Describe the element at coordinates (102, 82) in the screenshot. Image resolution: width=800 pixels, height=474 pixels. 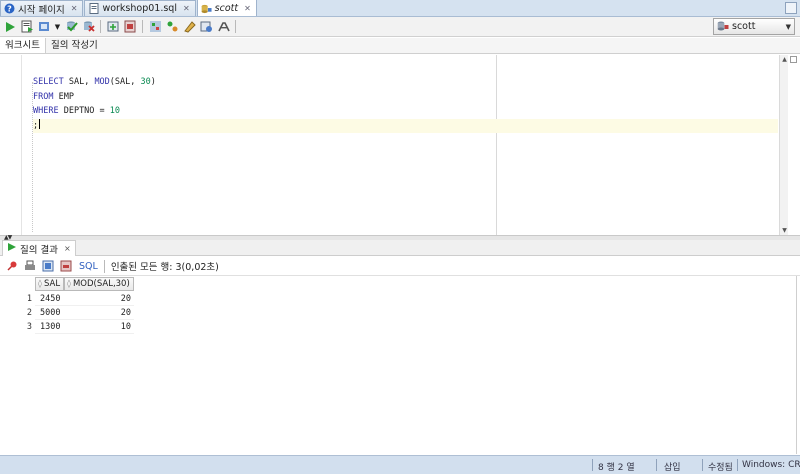
I see `sql-function: MOD` at that location.